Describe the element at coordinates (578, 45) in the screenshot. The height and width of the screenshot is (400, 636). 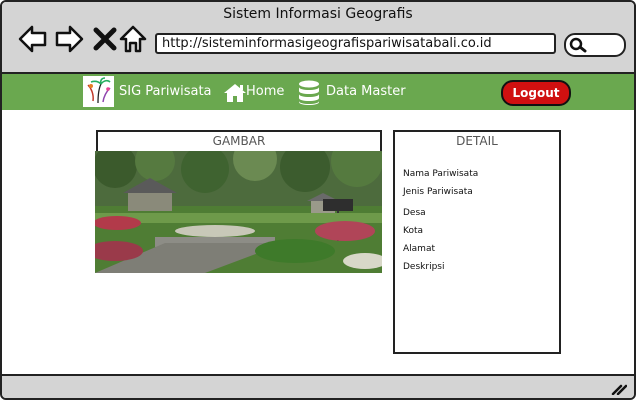
I see `search-icon` at that location.